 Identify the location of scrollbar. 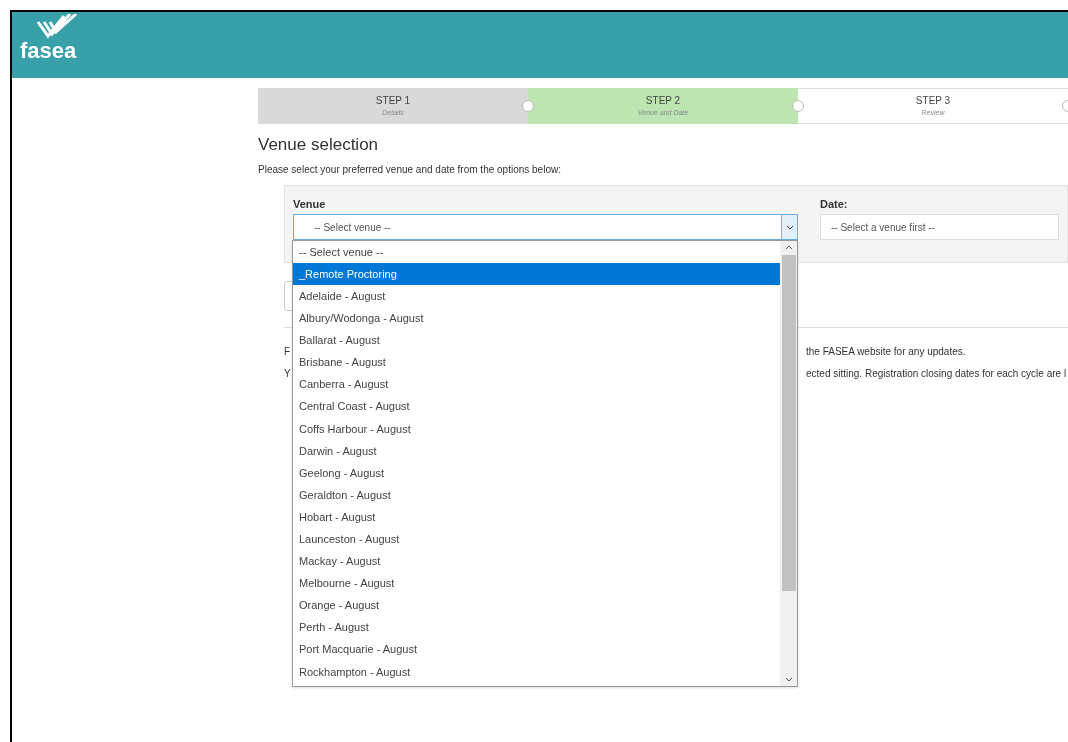
(788, 463).